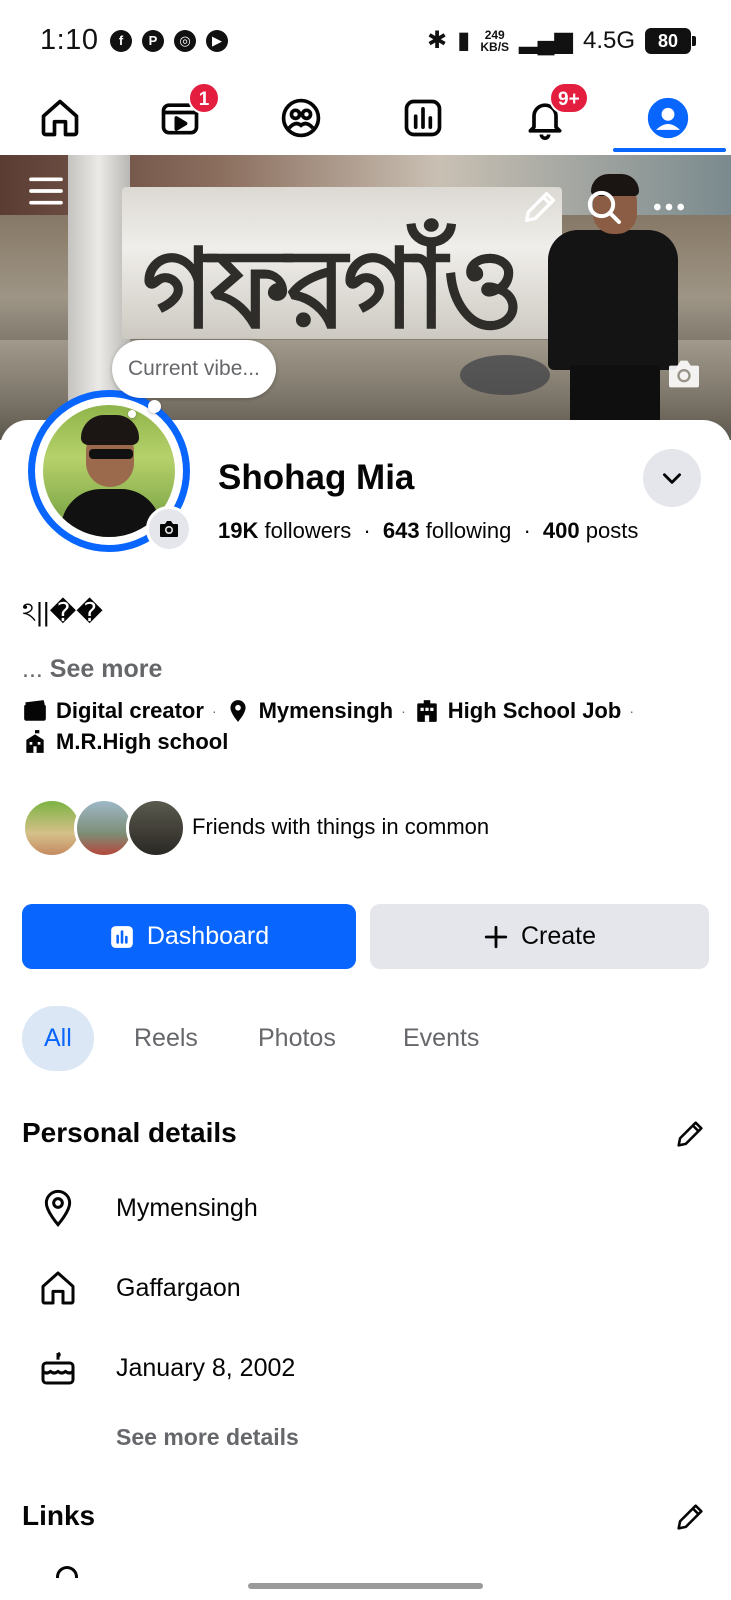  I want to click on status-indicators: ✱ ▮ 249 KB/S ▂▄▆ 4.5G 80, so click(561, 40).